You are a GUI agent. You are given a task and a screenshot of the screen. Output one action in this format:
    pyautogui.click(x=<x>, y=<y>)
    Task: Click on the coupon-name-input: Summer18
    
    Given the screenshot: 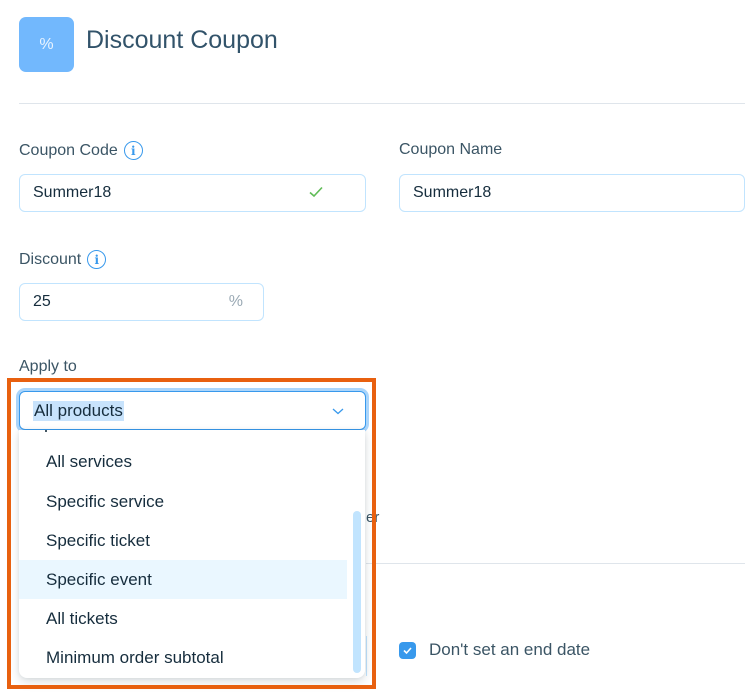 What is the action you would take?
    pyautogui.click(x=572, y=193)
    